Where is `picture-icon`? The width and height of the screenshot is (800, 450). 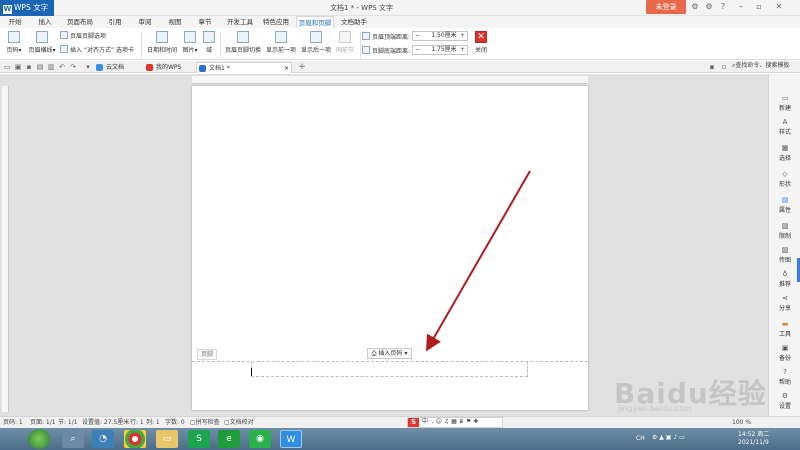 picture-icon is located at coordinates (190, 37).